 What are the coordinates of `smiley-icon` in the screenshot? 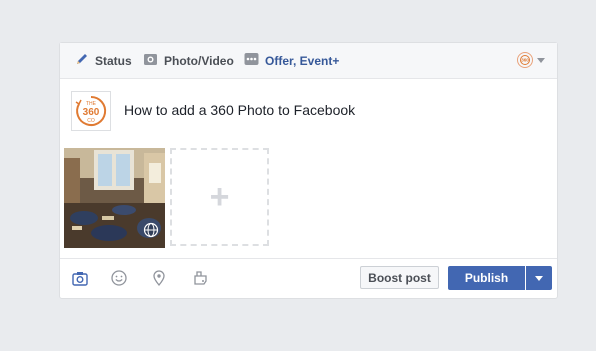 It's located at (119, 278).